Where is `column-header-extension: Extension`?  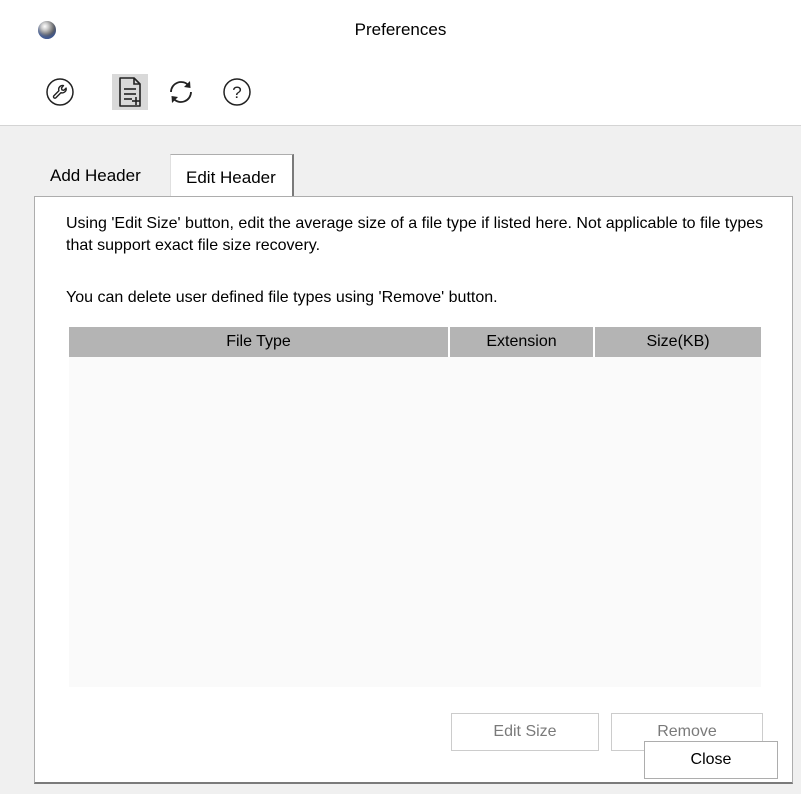 column-header-extension: Extension is located at coordinates (522, 342).